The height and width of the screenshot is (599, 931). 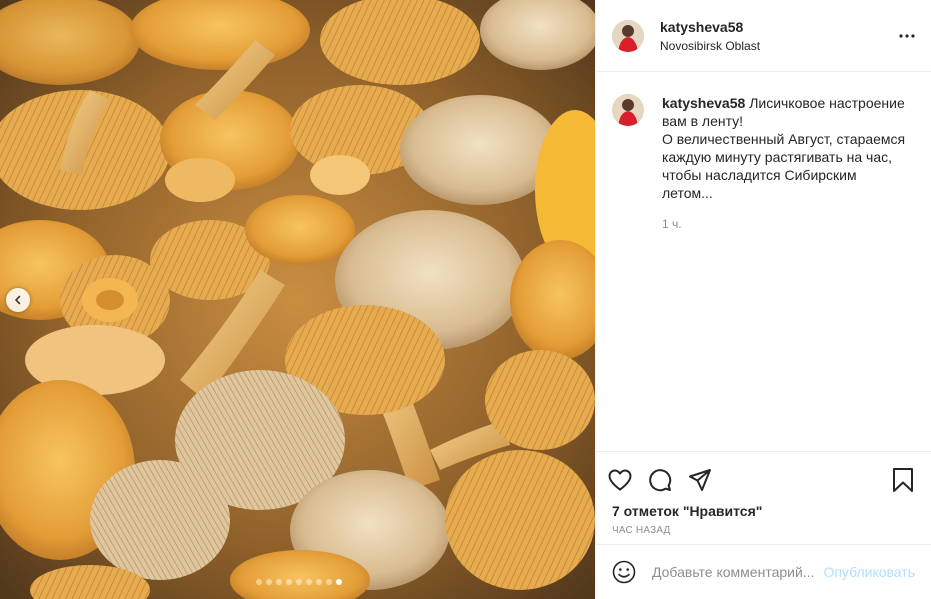 I want to click on comment-input, so click(x=738, y=572).